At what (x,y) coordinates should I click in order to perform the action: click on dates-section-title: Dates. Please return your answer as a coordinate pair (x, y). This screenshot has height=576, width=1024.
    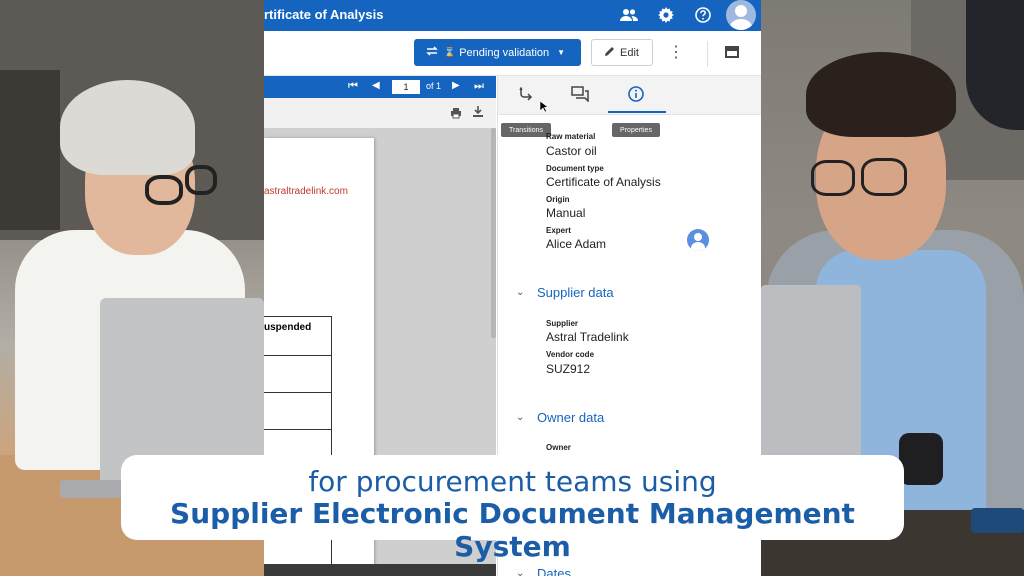
    Looking at the image, I should click on (554, 571).